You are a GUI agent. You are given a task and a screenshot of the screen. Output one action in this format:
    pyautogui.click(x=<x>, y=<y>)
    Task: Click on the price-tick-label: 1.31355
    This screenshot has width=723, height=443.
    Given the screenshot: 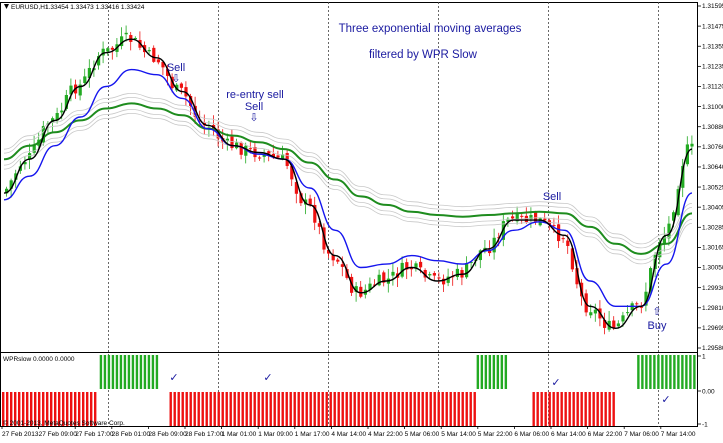 What is the action you would take?
    pyautogui.click(x=712, y=46)
    